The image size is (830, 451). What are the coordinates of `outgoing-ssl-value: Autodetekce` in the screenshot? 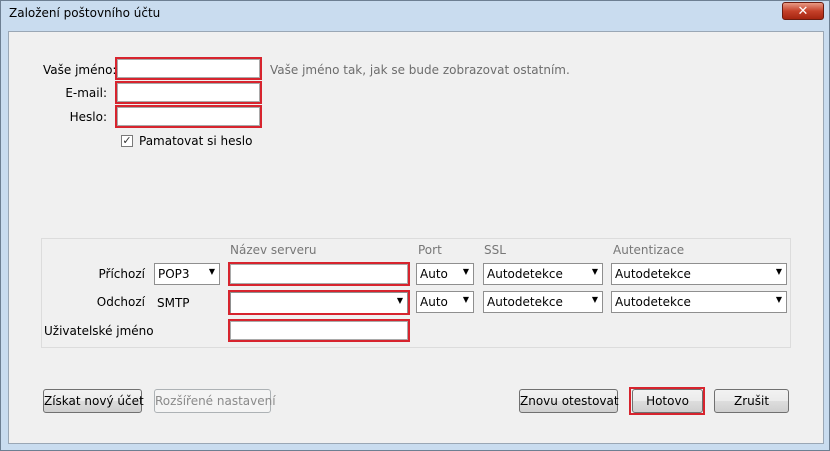 It's located at (525, 302).